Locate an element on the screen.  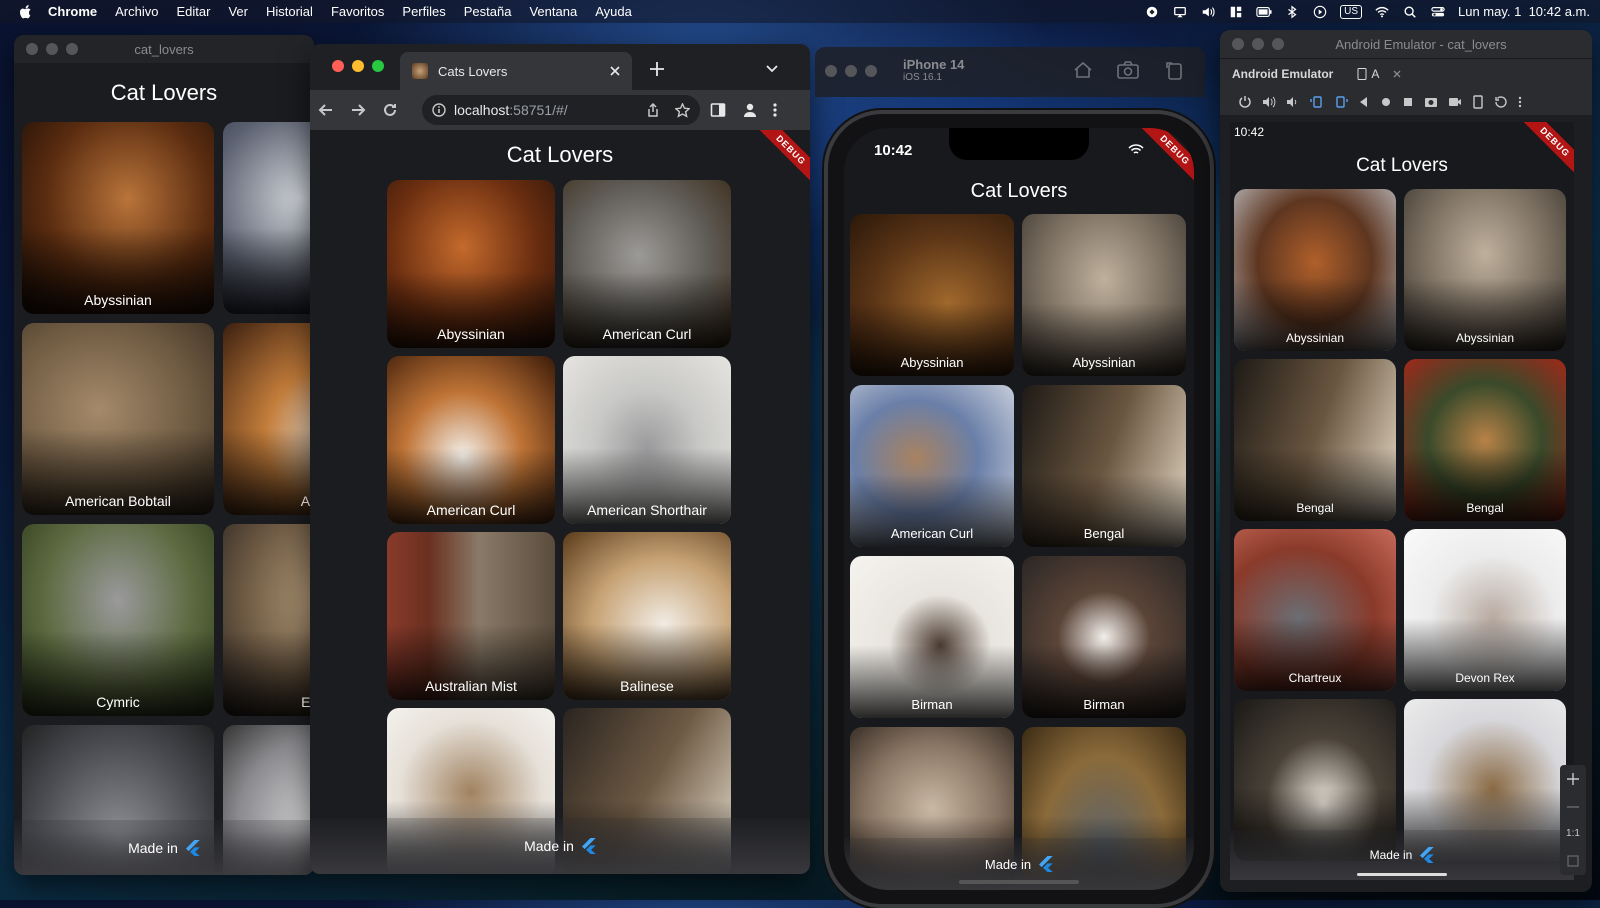
close-device-tab-icon is located at coordinates (1397, 74).